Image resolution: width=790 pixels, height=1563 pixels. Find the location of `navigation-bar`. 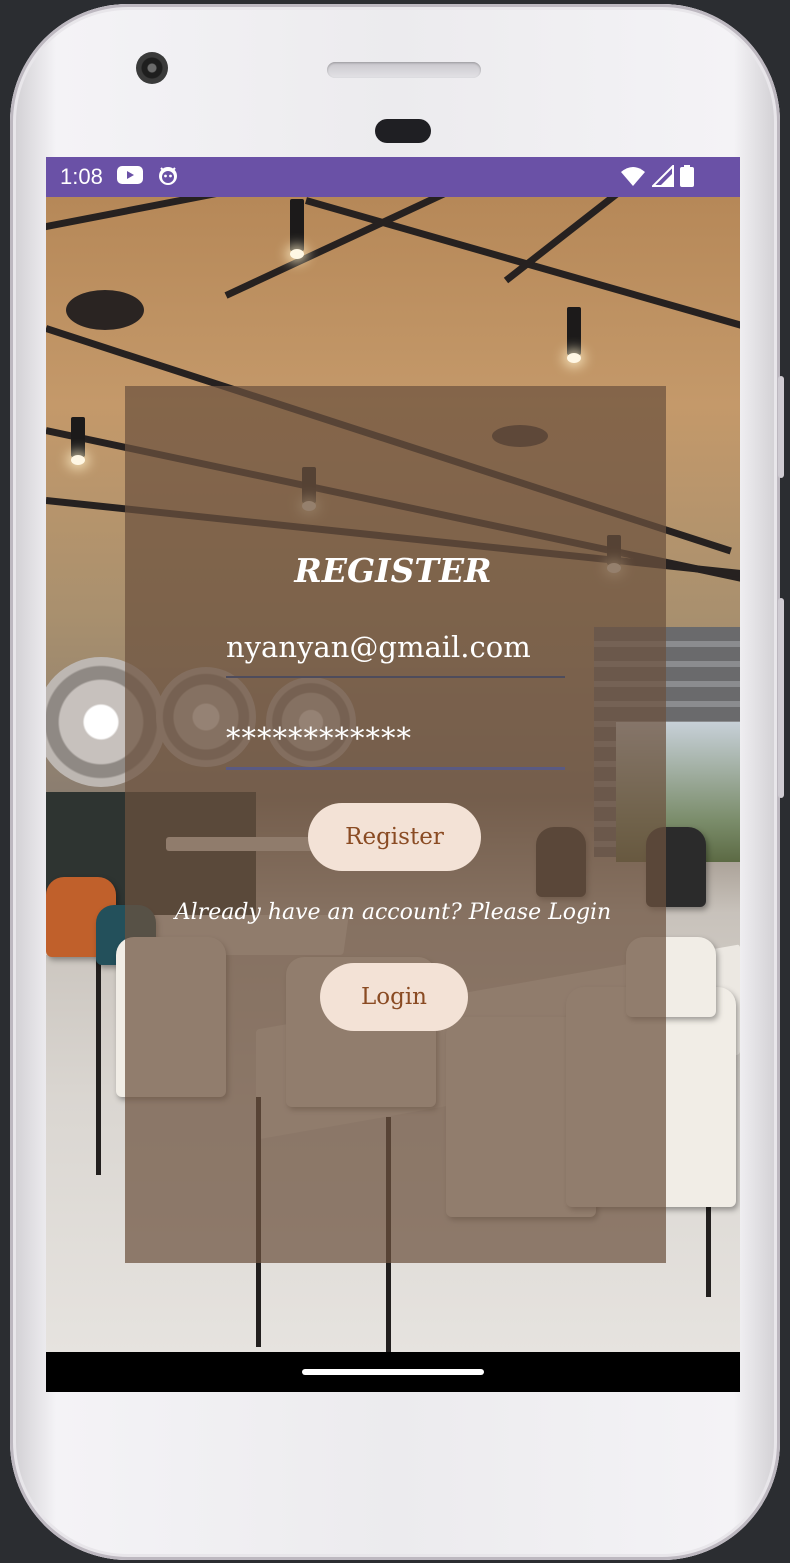

navigation-bar is located at coordinates (393, 1372).